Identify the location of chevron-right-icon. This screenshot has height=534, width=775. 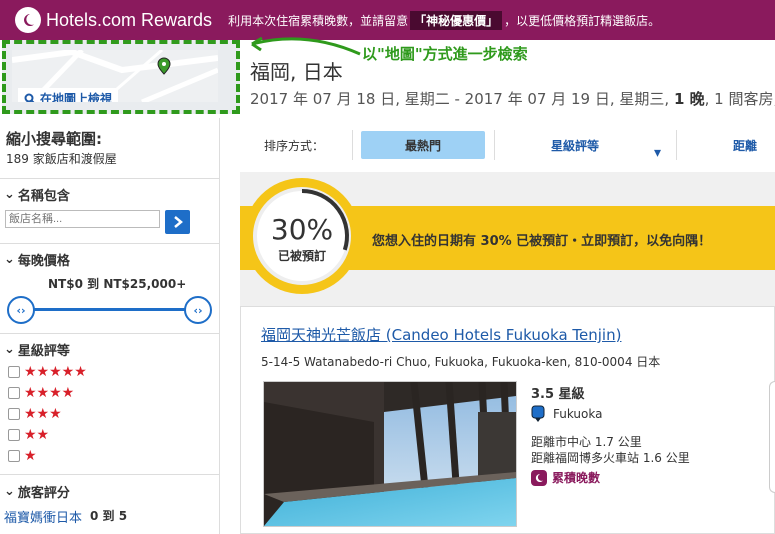
(178, 222).